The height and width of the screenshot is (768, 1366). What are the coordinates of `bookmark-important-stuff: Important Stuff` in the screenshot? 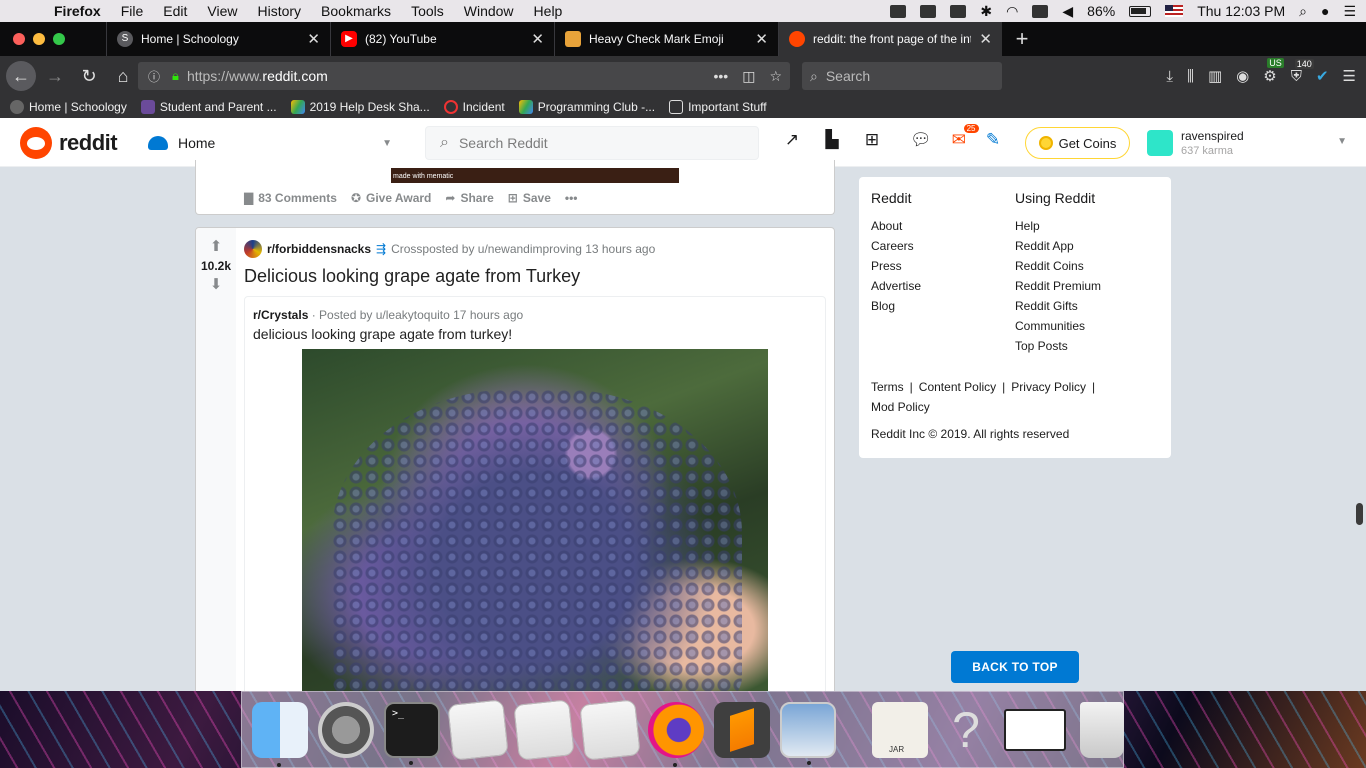 It's located at (718, 107).